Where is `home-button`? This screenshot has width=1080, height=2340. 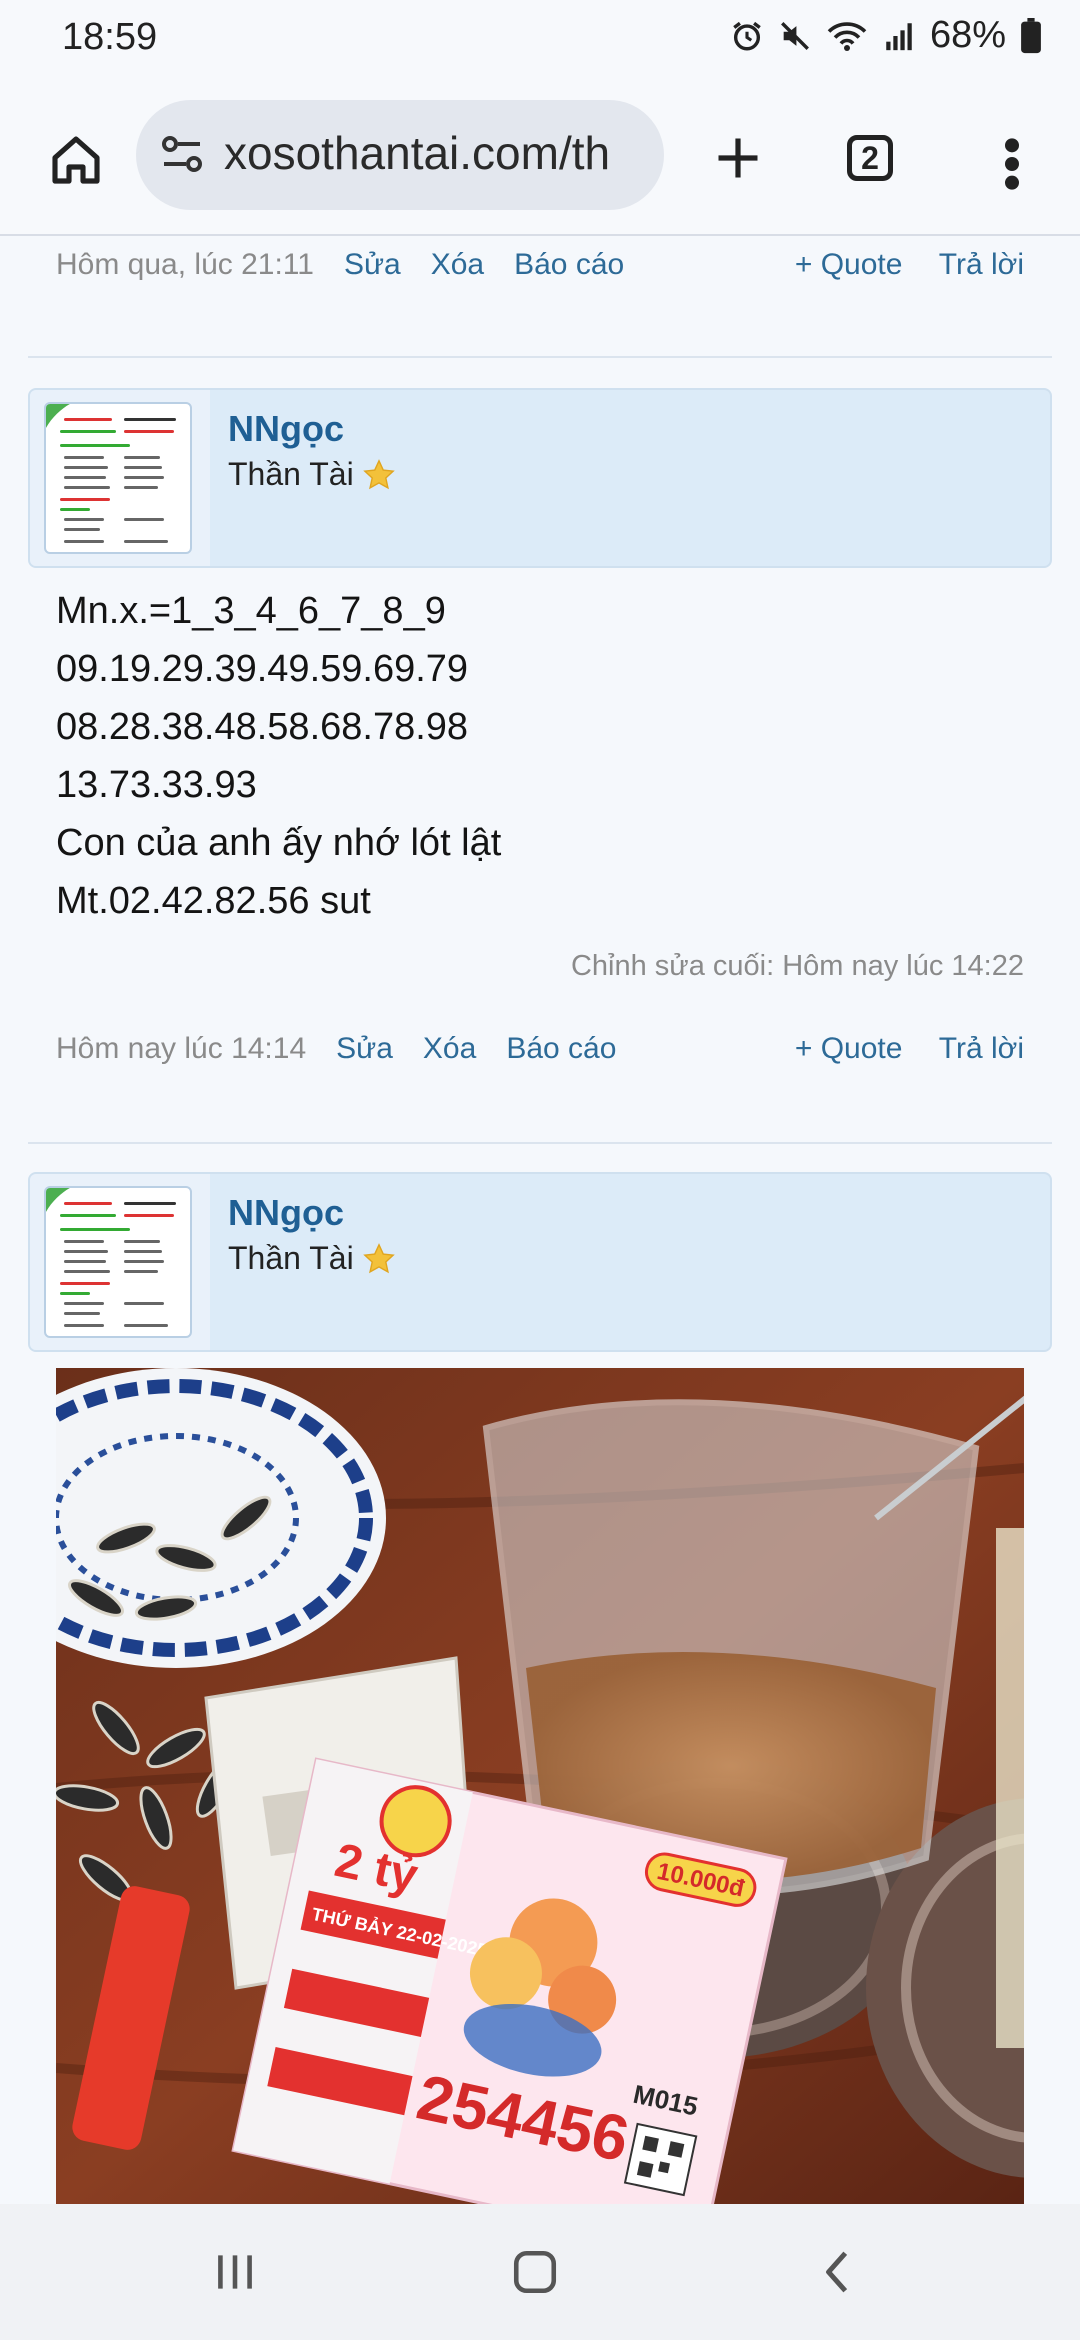 home-button is located at coordinates (76, 160).